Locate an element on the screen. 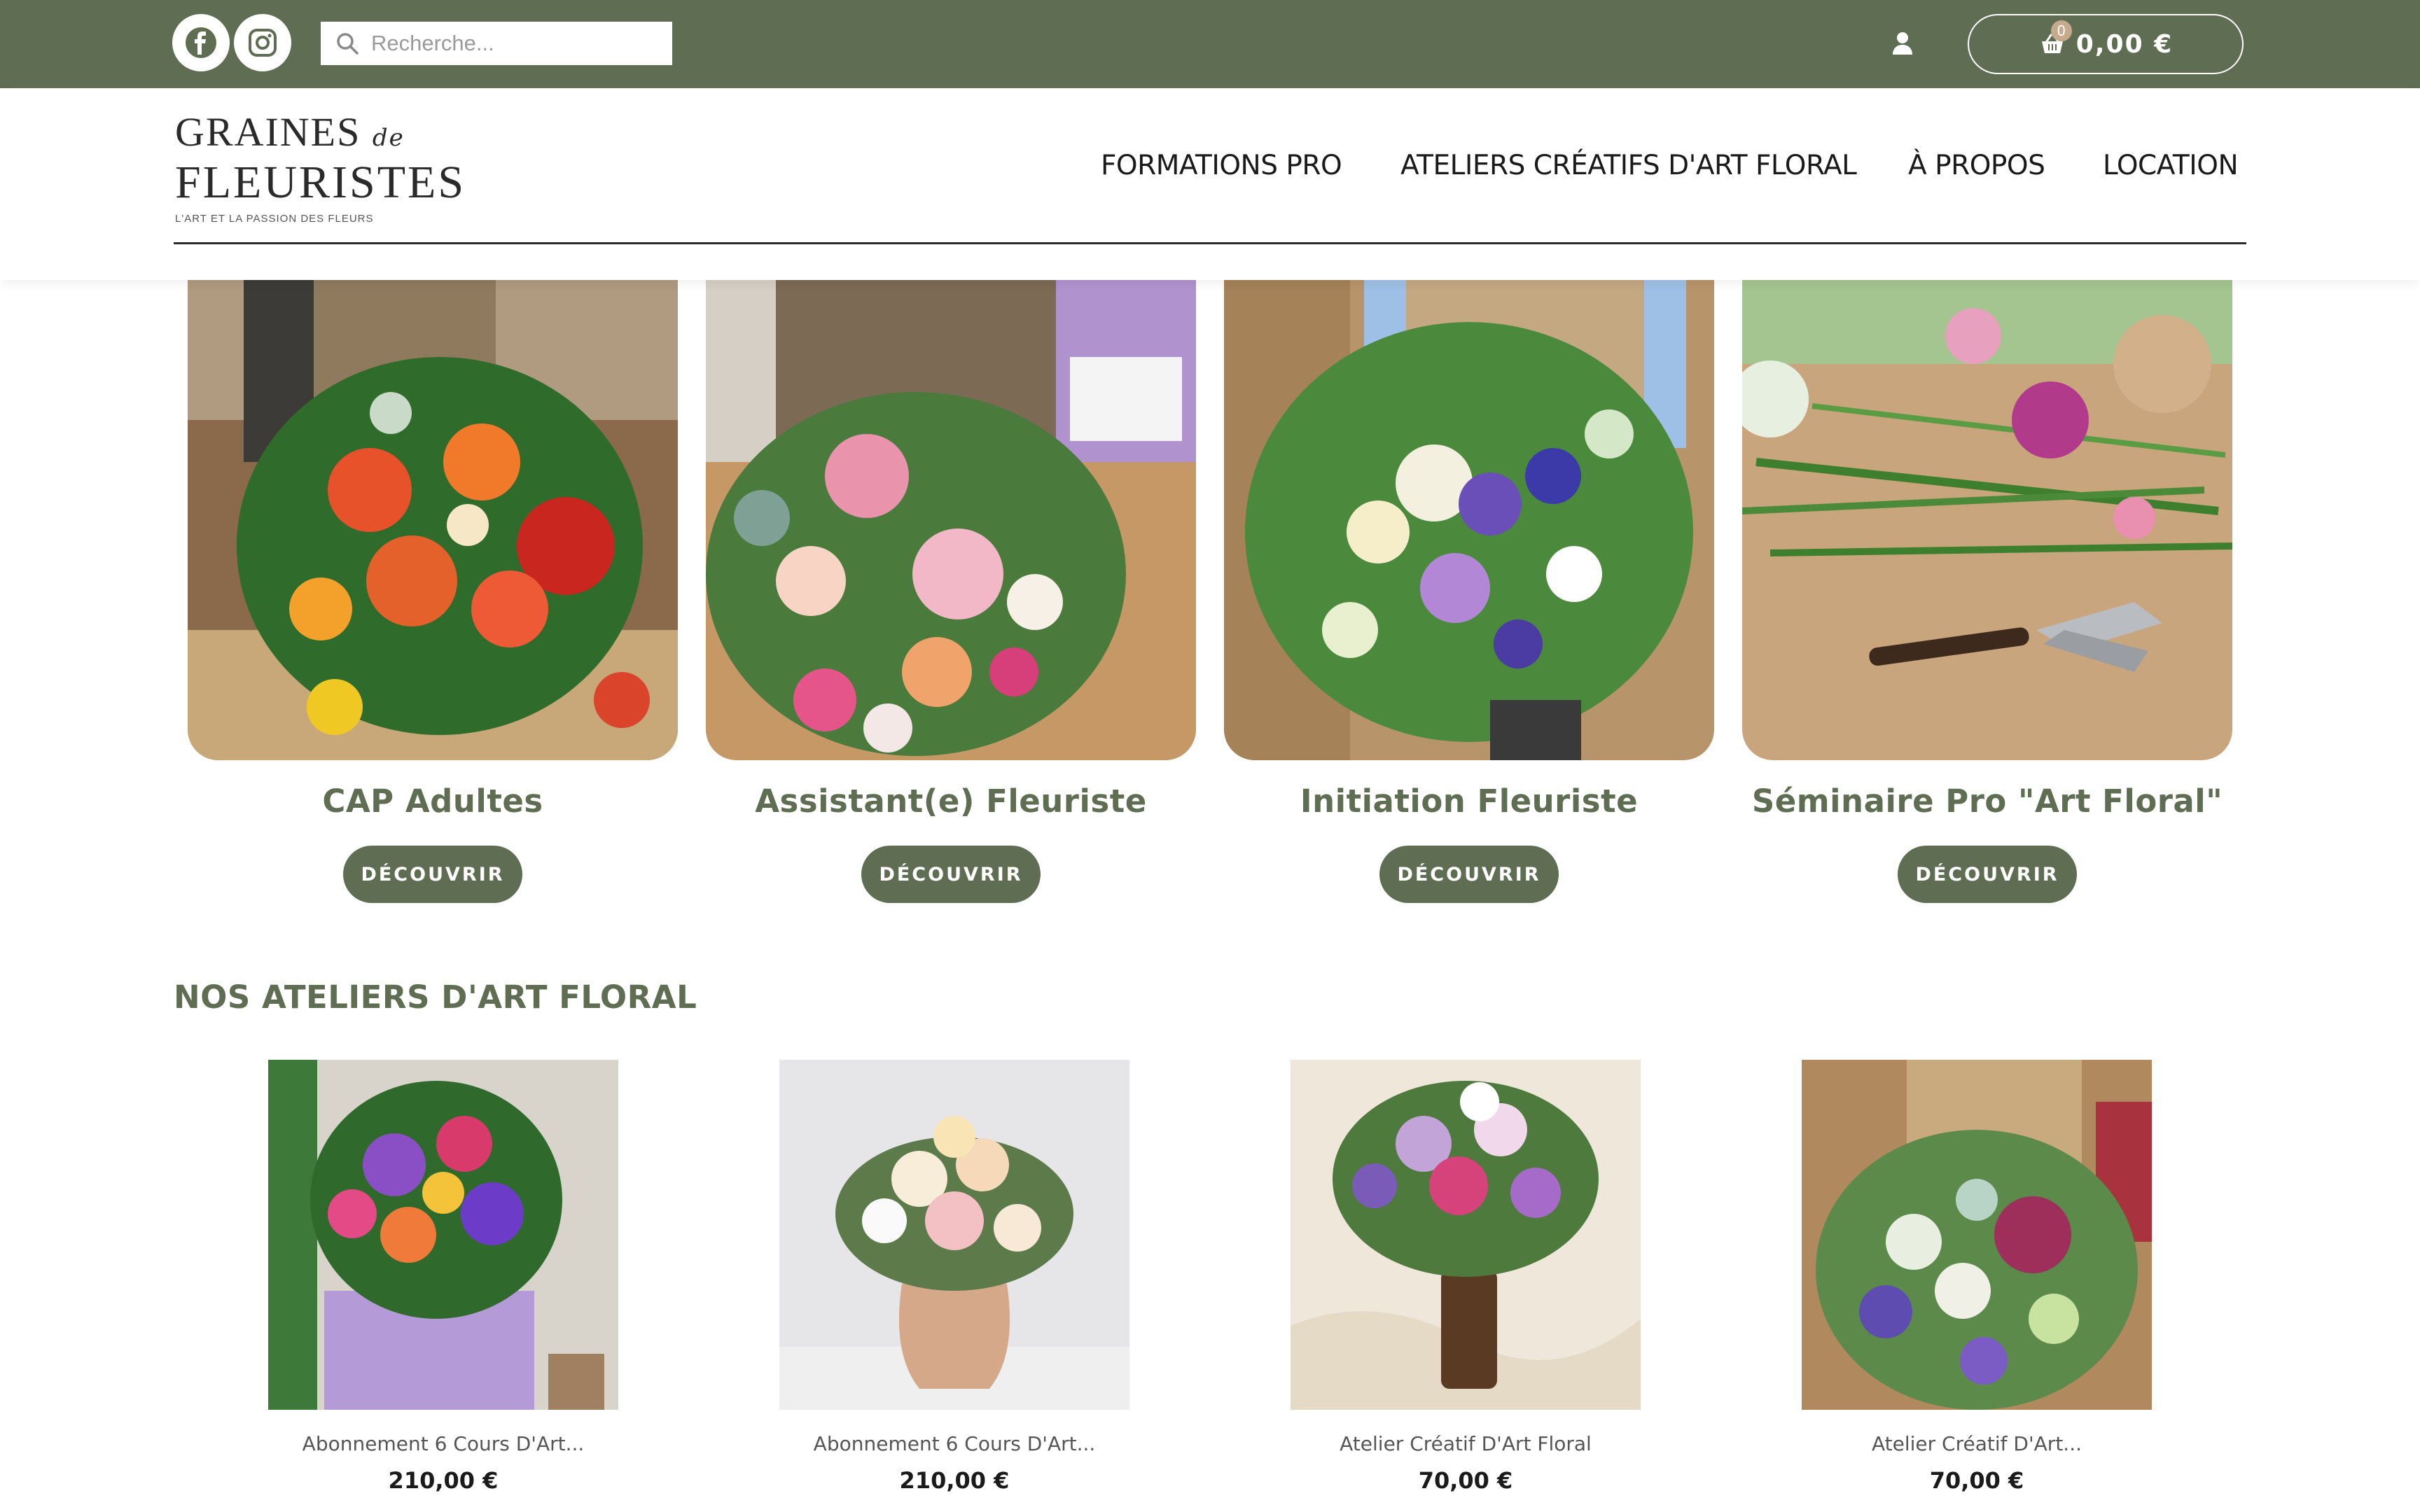 Image resolution: width=2420 pixels, height=1512 pixels. cart-total: 0,00 € is located at coordinates (2124, 44).